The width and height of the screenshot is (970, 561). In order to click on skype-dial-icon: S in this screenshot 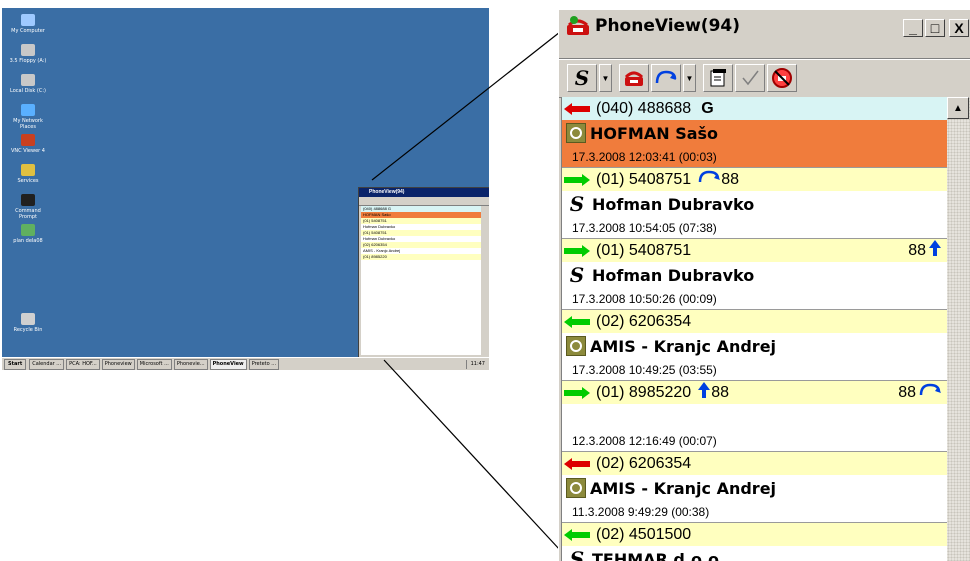, I will do `click(582, 78)`.